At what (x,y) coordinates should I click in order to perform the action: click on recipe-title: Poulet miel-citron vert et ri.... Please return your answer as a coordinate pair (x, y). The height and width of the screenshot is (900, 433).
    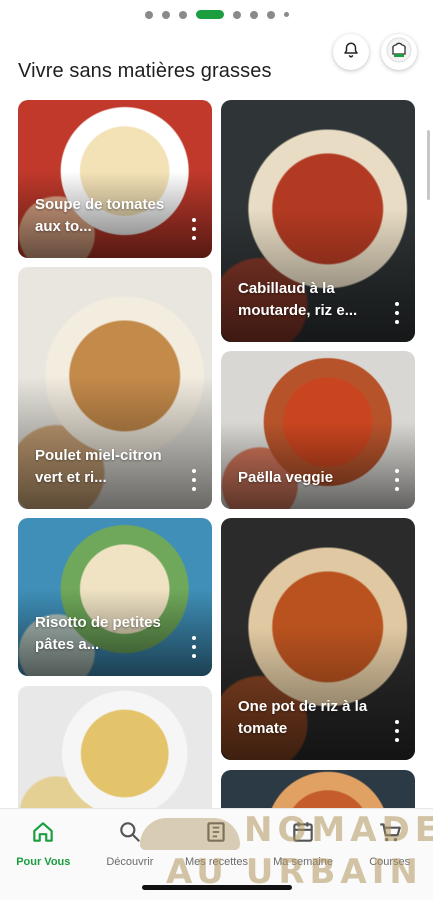
    Looking at the image, I should click on (98, 466).